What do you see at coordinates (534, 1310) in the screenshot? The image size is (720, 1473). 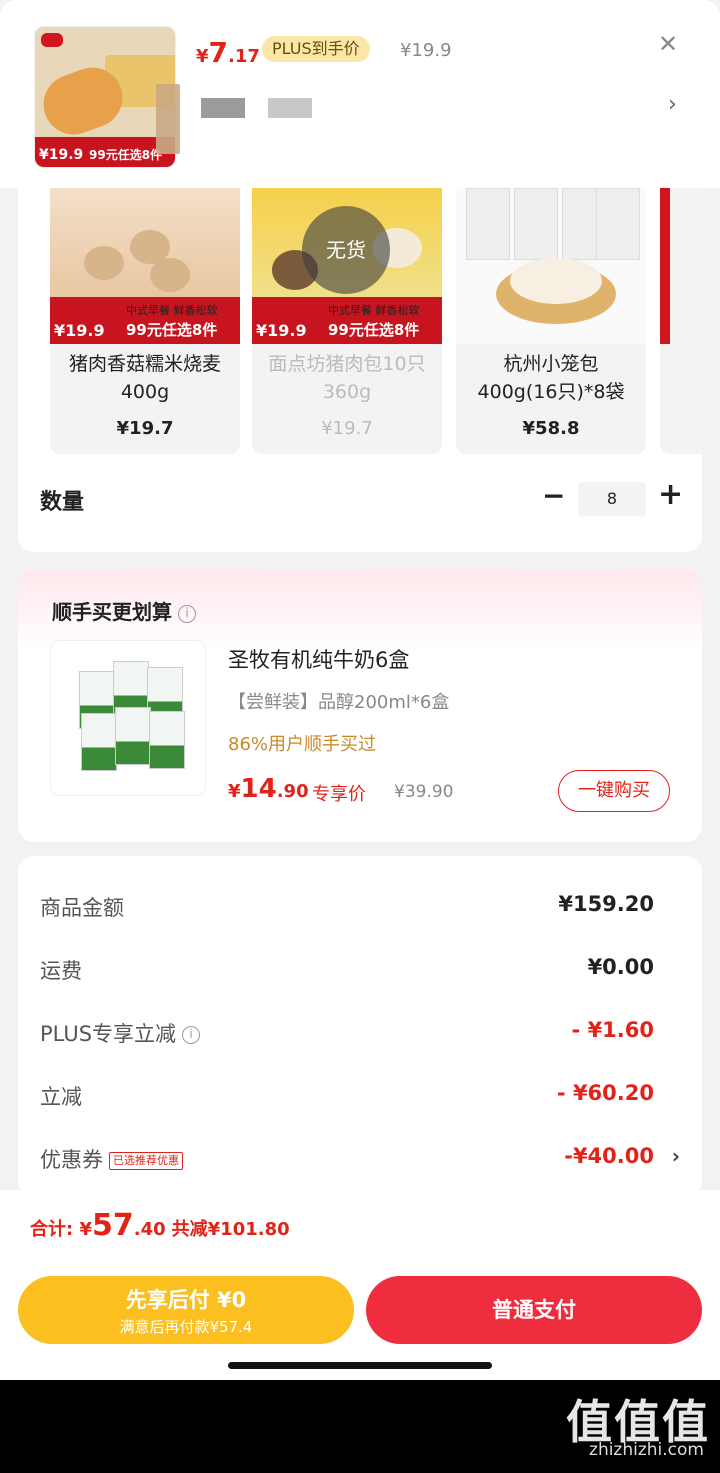 I see `pay-now-button: 普通支付` at bounding box center [534, 1310].